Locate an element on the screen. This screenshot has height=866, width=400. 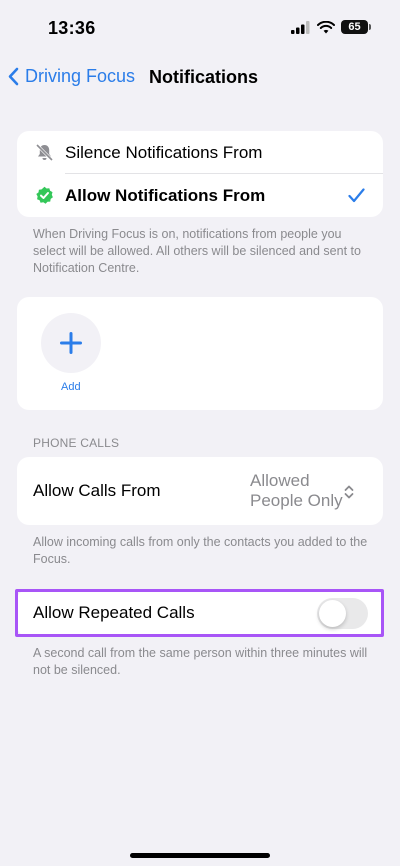
allow-repeated-calls-row: Allow Repeated Calls is located at coordinates (200, 613).